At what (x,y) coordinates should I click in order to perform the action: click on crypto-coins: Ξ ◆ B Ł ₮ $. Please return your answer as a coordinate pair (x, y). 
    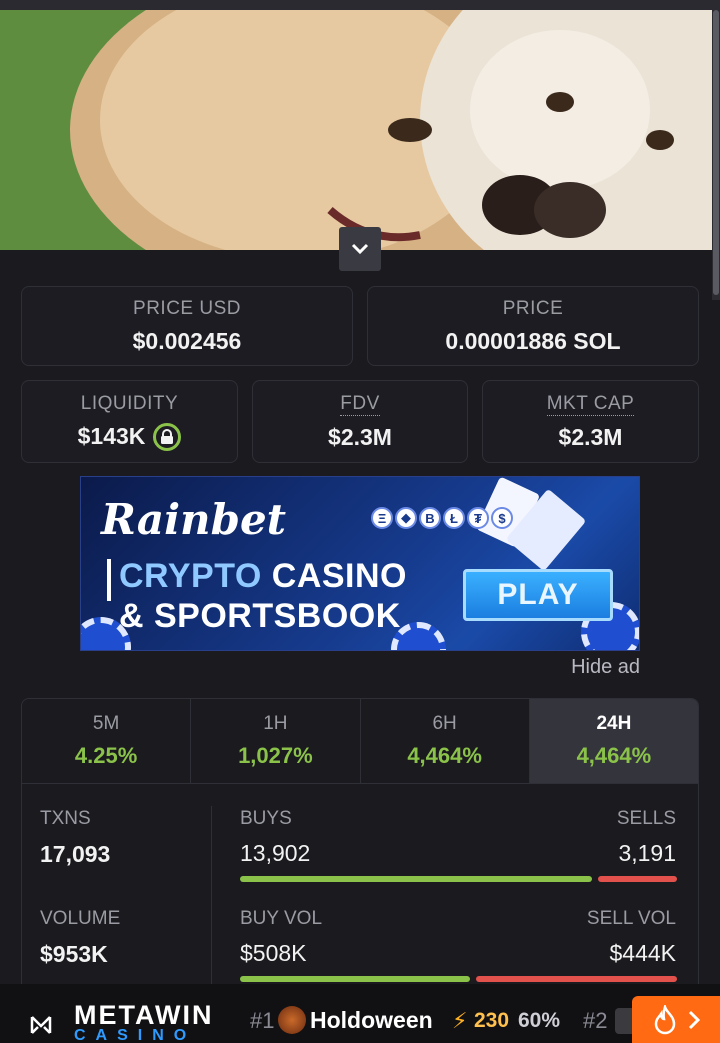
    Looking at the image, I should click on (442, 518).